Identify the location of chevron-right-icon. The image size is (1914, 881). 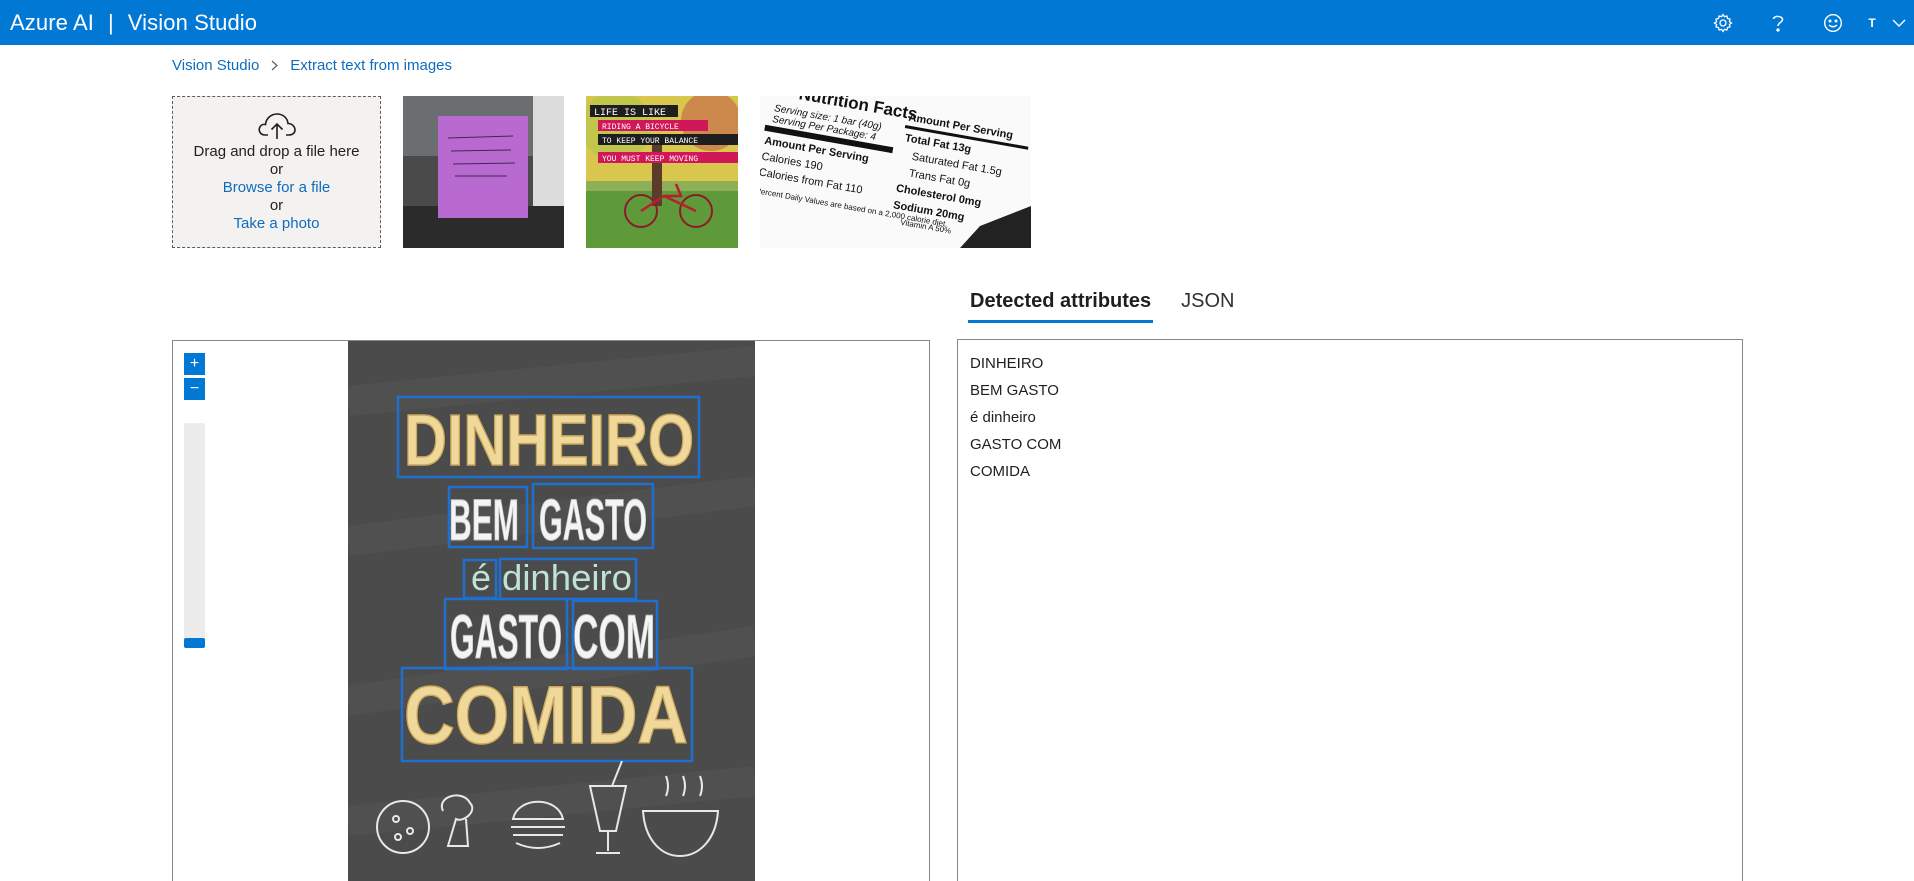
(275, 65).